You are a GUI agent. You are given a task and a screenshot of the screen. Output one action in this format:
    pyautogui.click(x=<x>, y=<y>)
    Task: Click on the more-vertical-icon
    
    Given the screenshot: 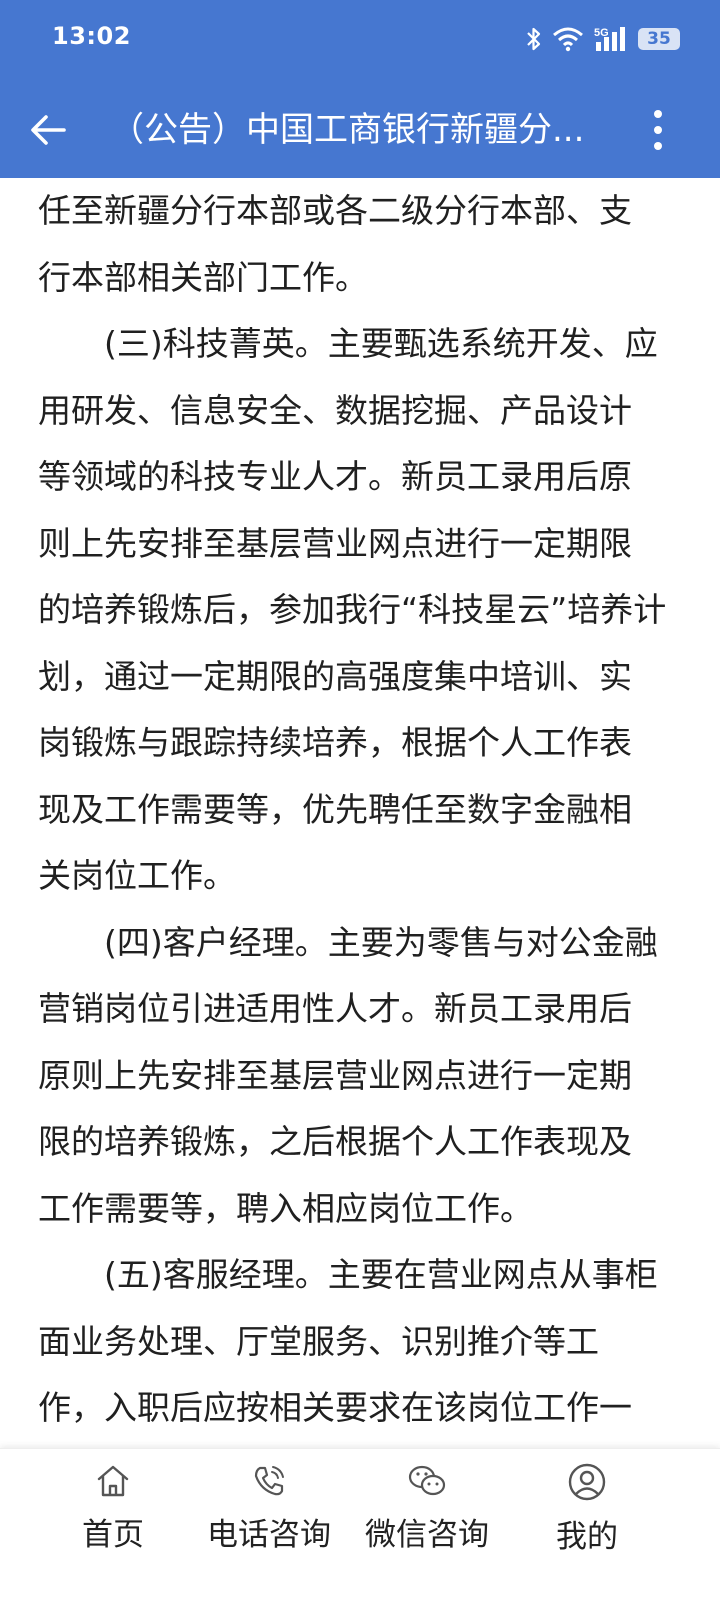 What is the action you would take?
    pyautogui.click(x=658, y=130)
    